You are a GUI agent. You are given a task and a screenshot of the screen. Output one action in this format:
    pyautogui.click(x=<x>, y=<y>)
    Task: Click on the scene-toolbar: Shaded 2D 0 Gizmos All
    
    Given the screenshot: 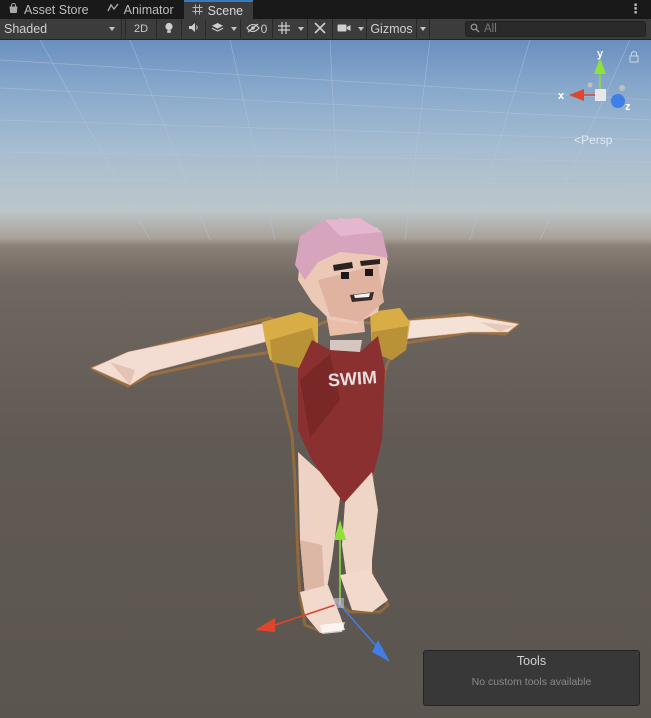 What is the action you would take?
    pyautogui.click(x=325, y=29)
    